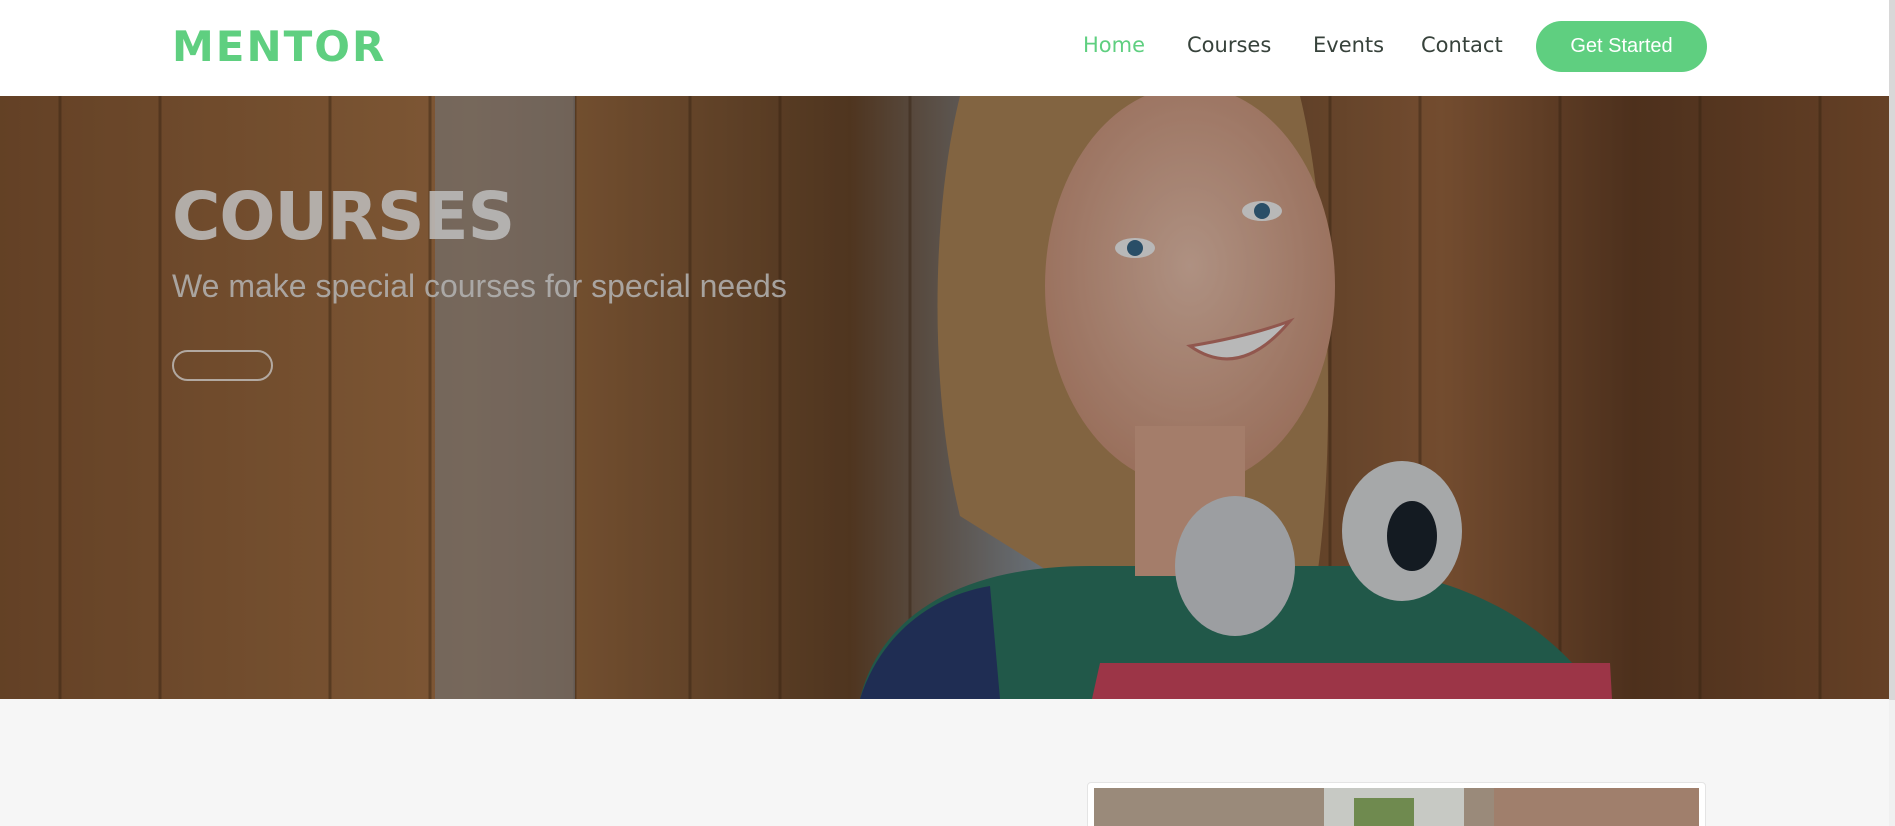 The height and width of the screenshot is (826, 1895). I want to click on nav-courses: Courses, so click(1229, 45).